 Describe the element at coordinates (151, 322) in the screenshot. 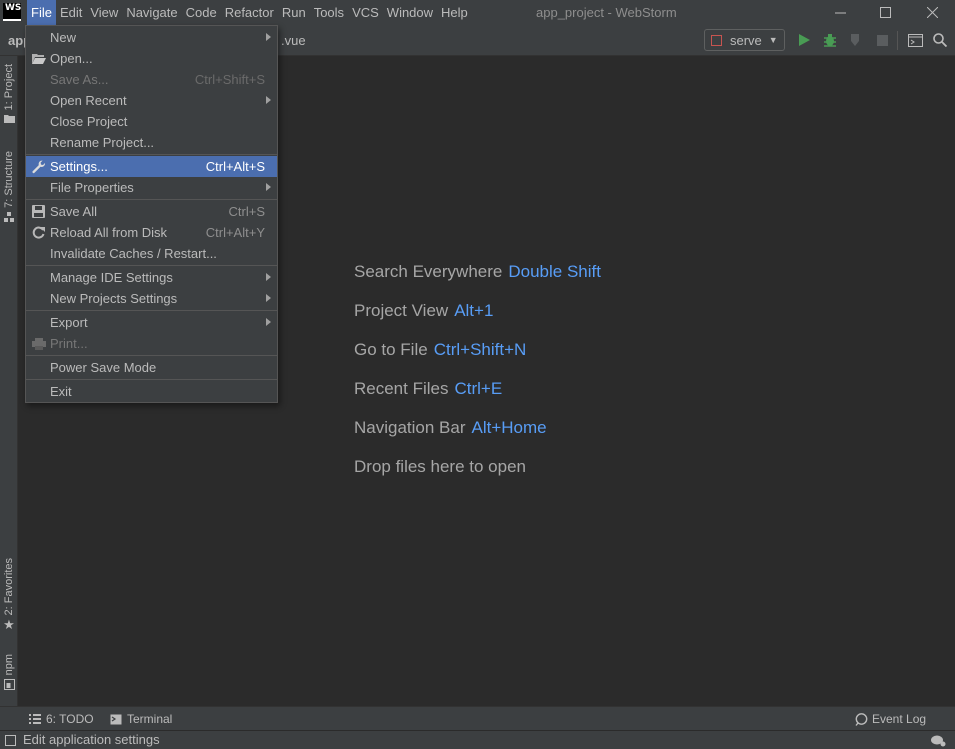

I see `menu-item-export: Export` at that location.